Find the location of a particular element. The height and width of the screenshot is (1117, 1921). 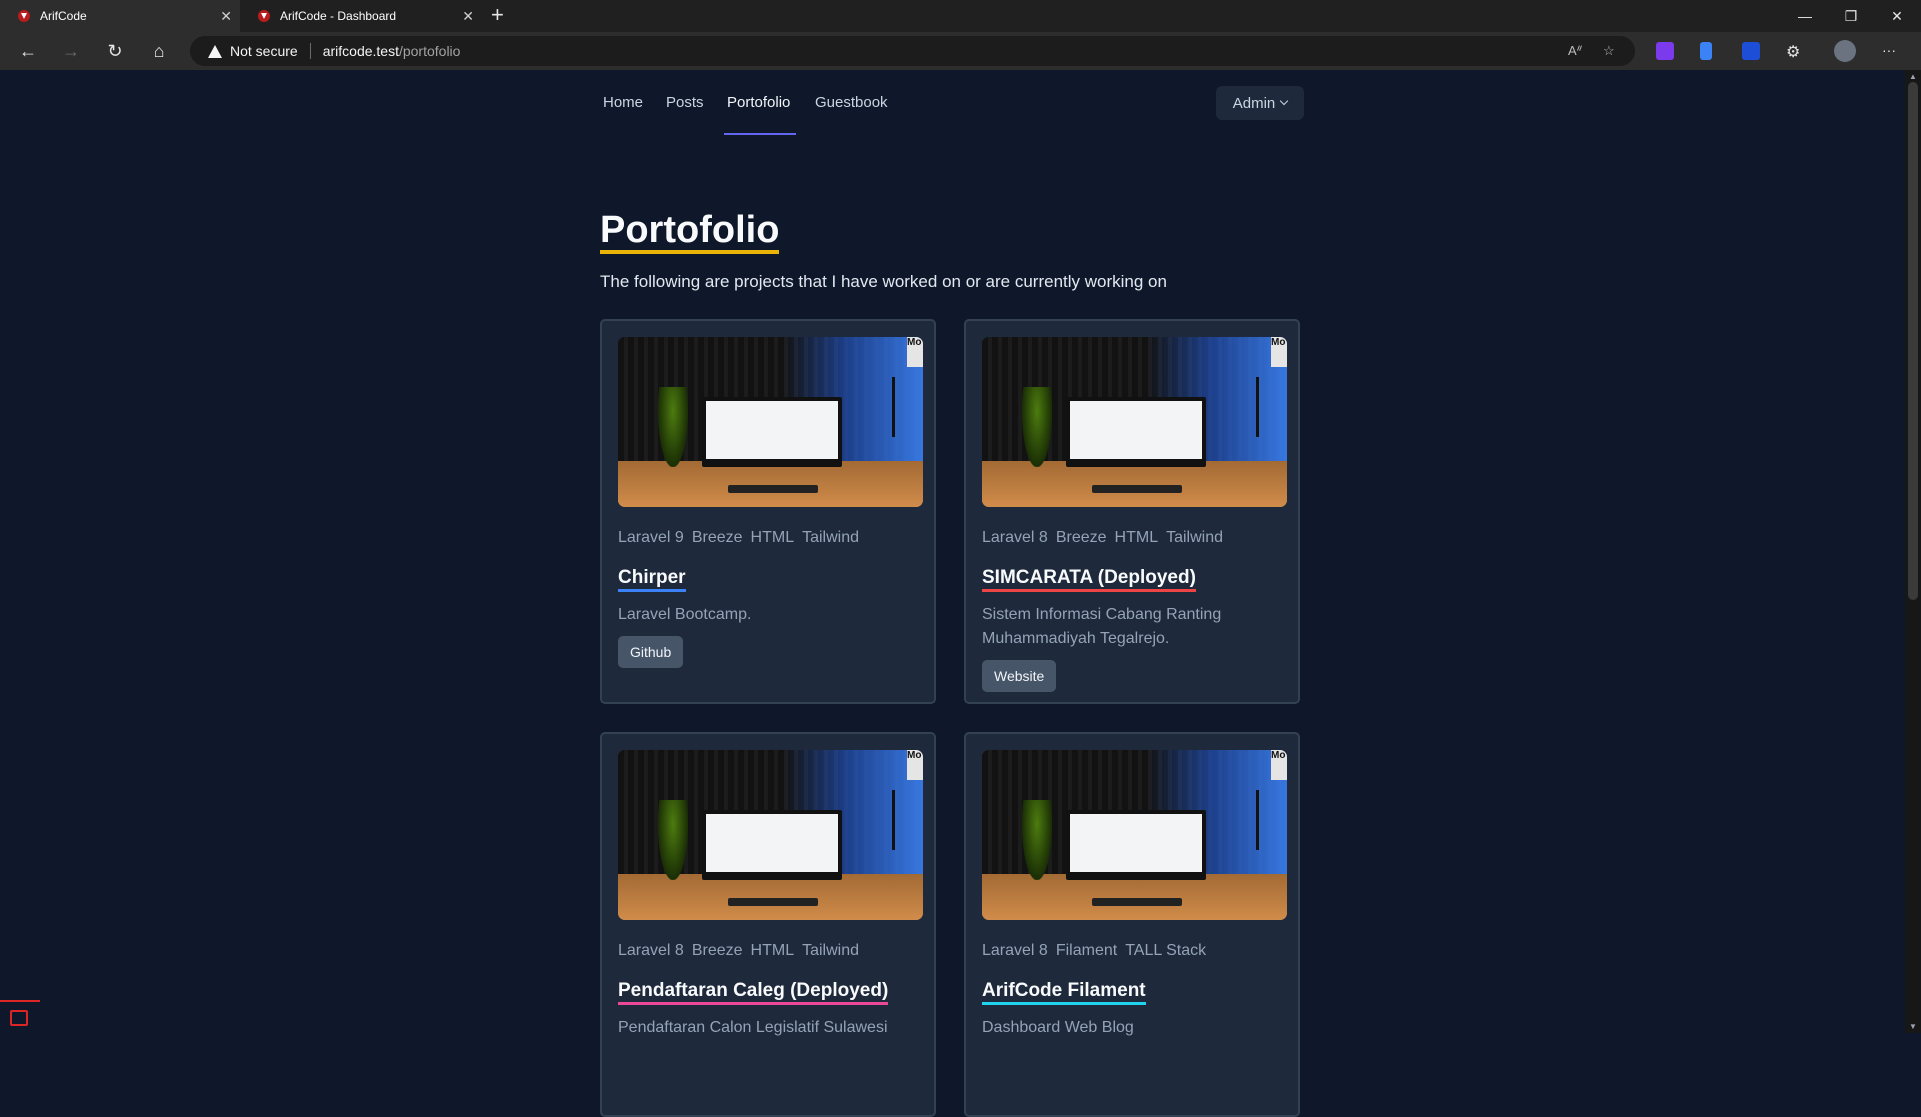

laravel-debug-icon is located at coordinates (20, 1017).